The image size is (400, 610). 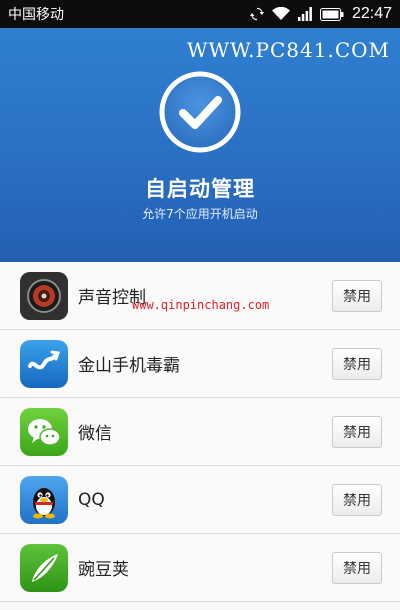 What do you see at coordinates (44, 363) in the screenshot?
I see `duba-icon` at bounding box center [44, 363].